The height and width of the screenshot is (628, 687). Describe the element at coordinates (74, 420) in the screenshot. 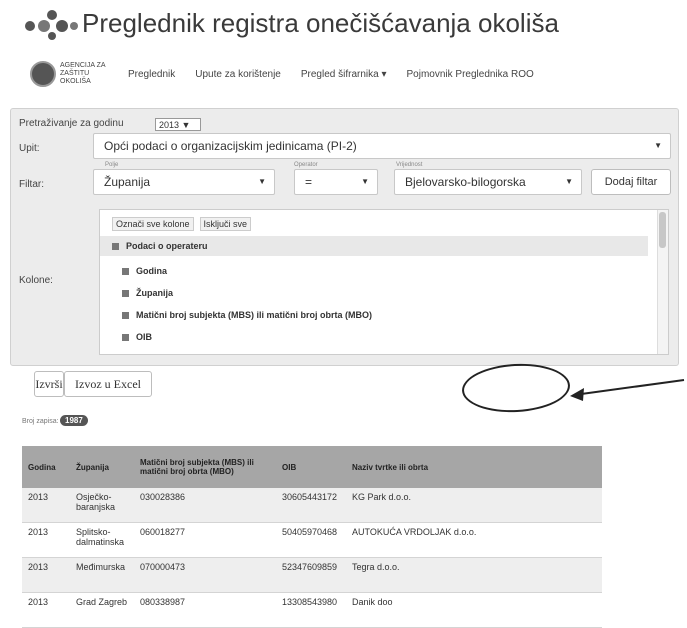

I see `record-count-badge: 1987` at that location.